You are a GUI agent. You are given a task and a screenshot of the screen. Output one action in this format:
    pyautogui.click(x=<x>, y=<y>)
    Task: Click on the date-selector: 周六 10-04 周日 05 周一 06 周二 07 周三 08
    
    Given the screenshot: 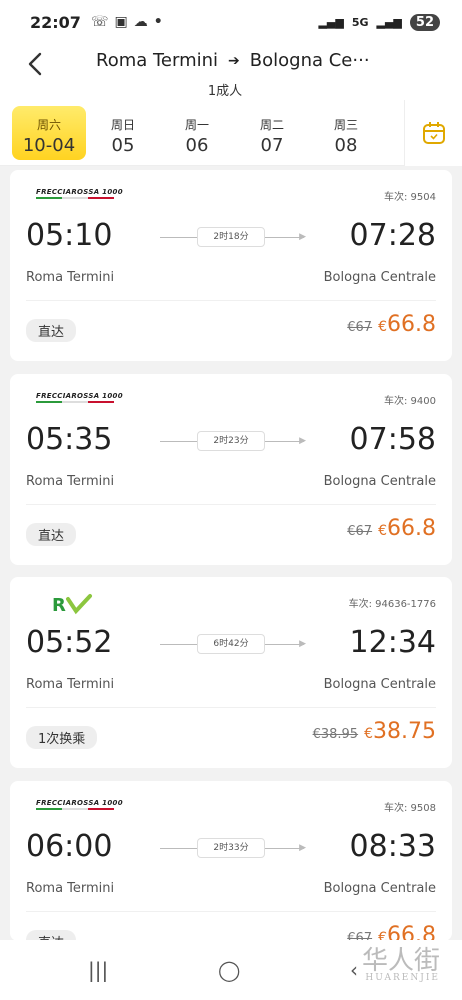 What is the action you would take?
    pyautogui.click(x=231, y=133)
    